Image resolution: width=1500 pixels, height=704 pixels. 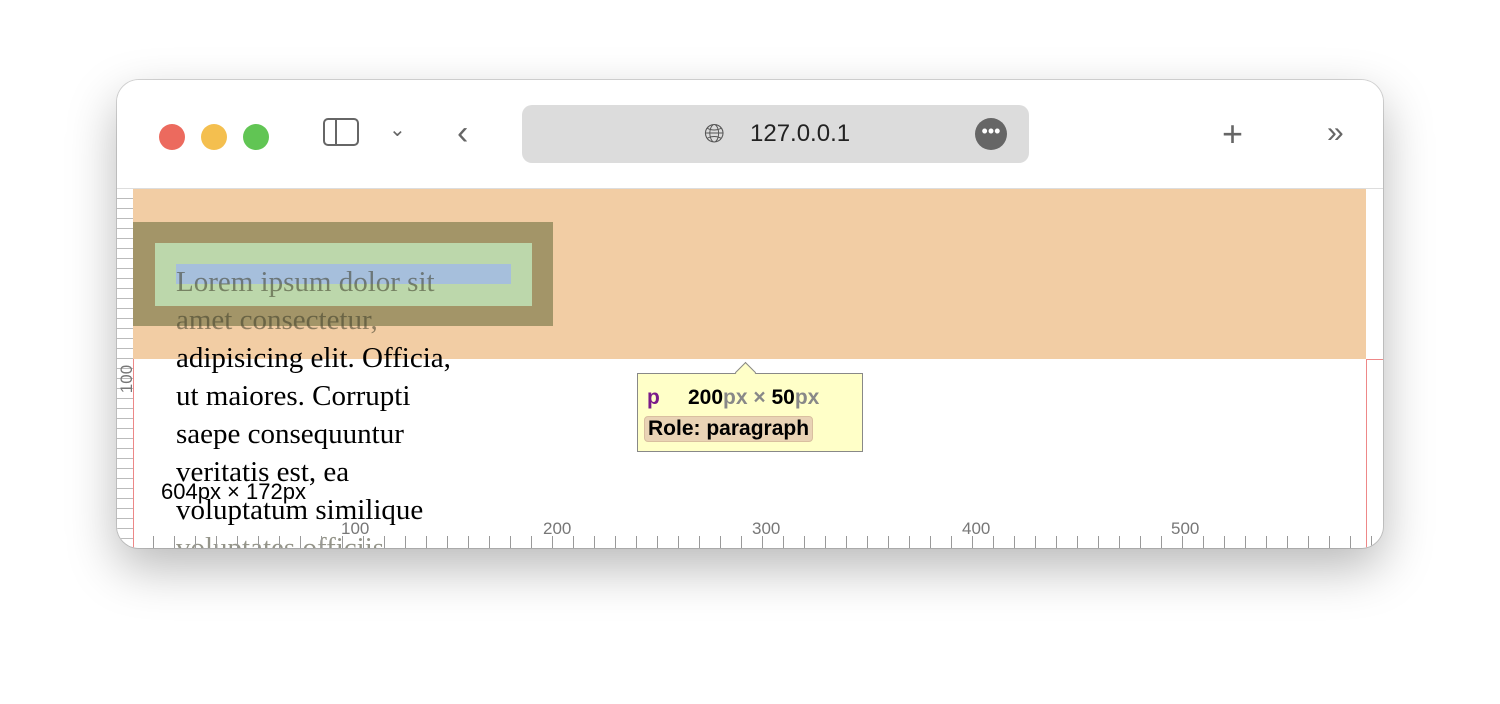 I want to click on new-tab-icon: +, so click(x=1232, y=134).